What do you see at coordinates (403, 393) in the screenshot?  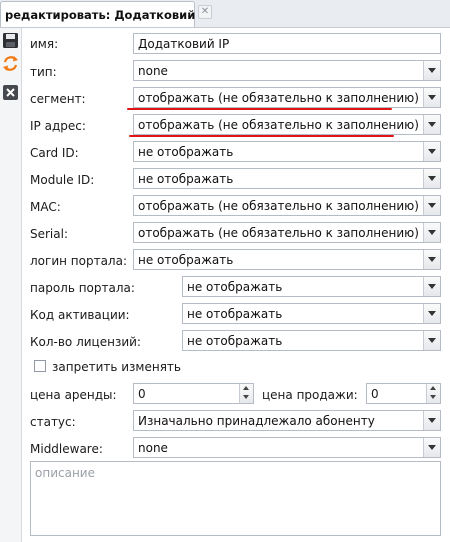 I see `sale-price-stepper: 0` at bounding box center [403, 393].